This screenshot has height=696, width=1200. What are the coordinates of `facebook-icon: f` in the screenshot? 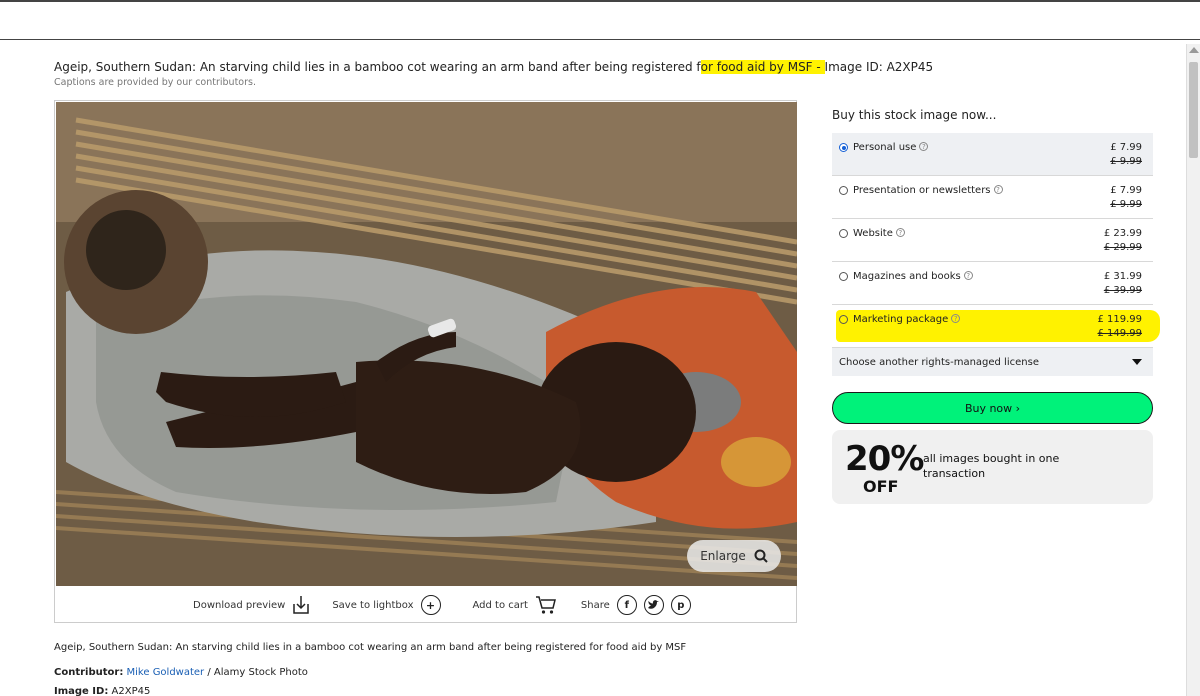 It's located at (626, 605).